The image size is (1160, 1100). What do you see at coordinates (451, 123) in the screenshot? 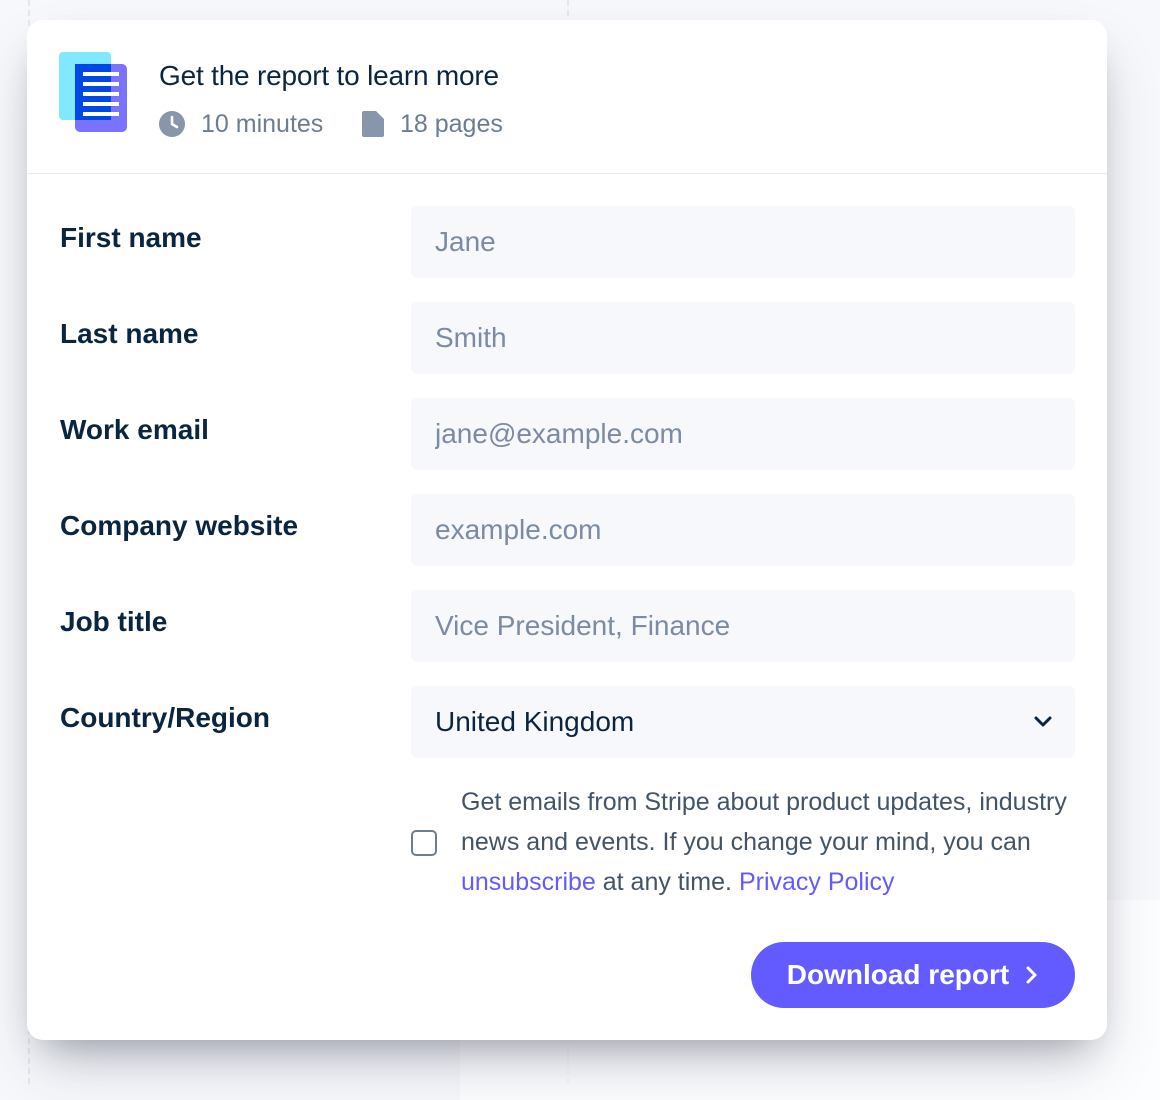
I see `page-count-text: 18 pages` at bounding box center [451, 123].